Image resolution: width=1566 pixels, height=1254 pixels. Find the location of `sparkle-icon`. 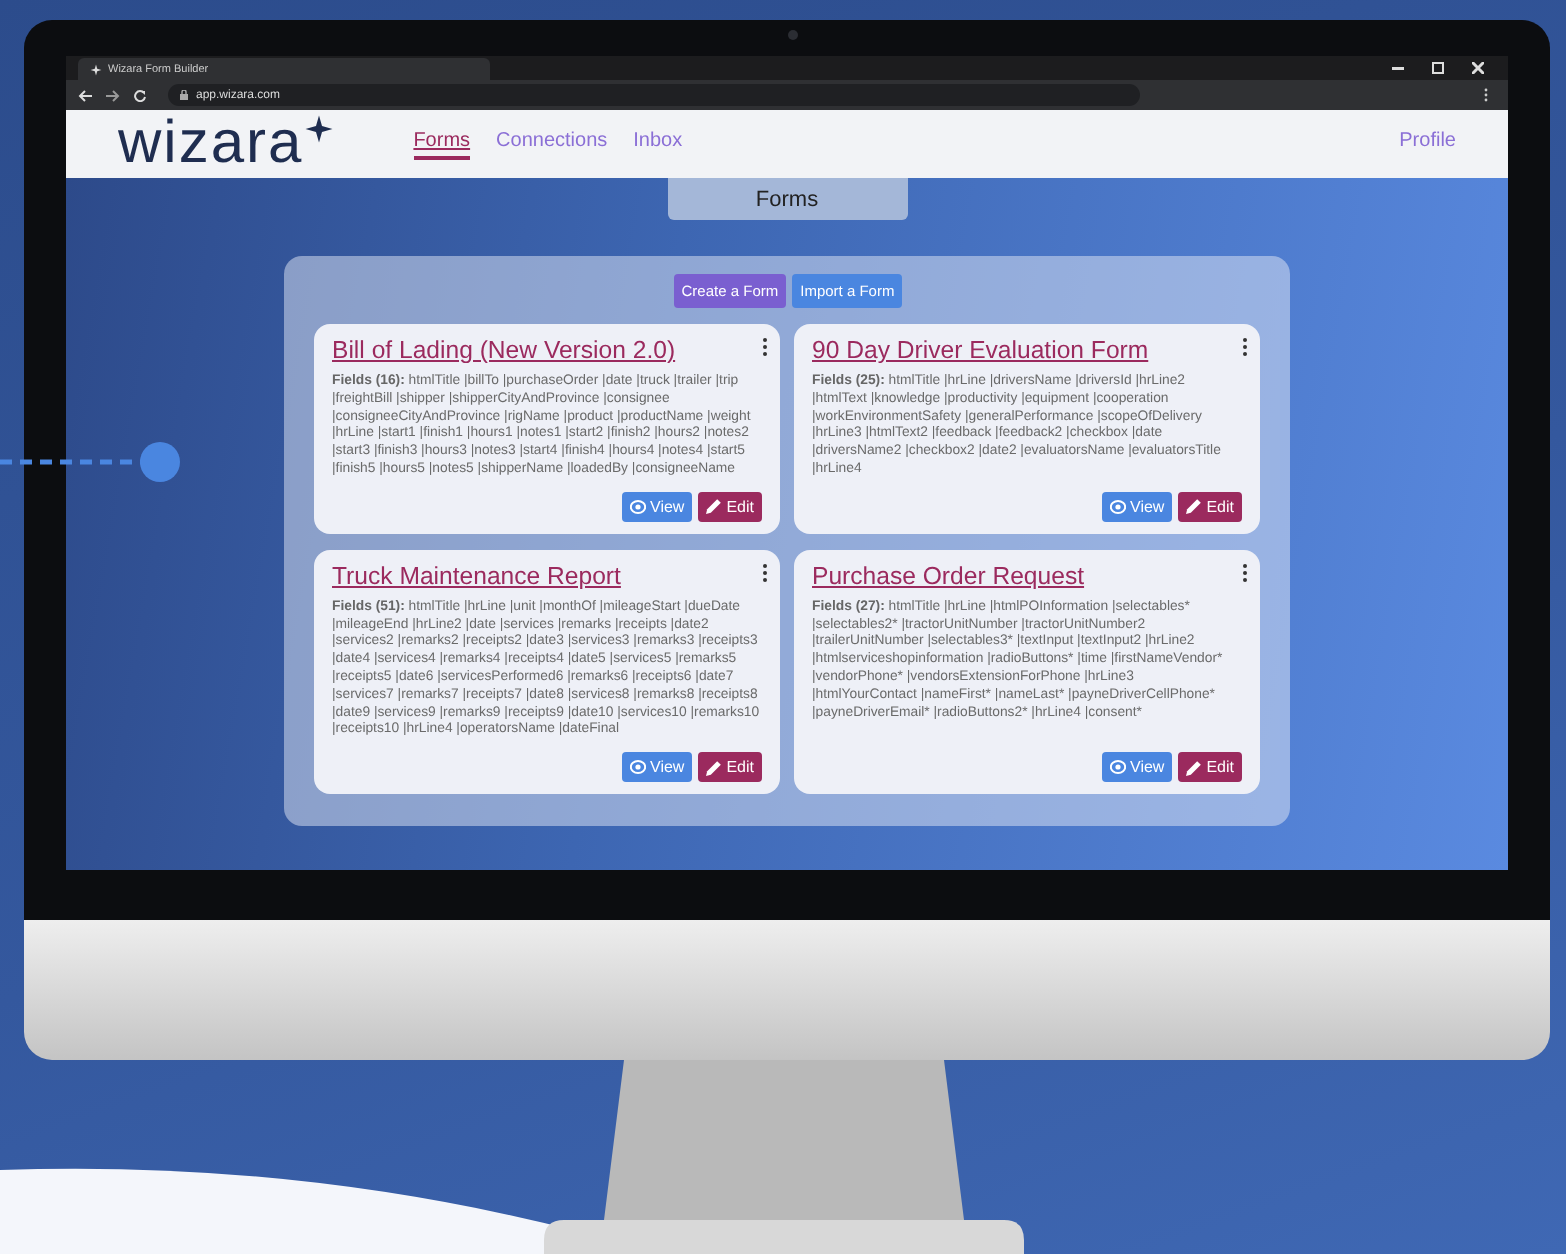

sparkle-icon is located at coordinates (318, 129).